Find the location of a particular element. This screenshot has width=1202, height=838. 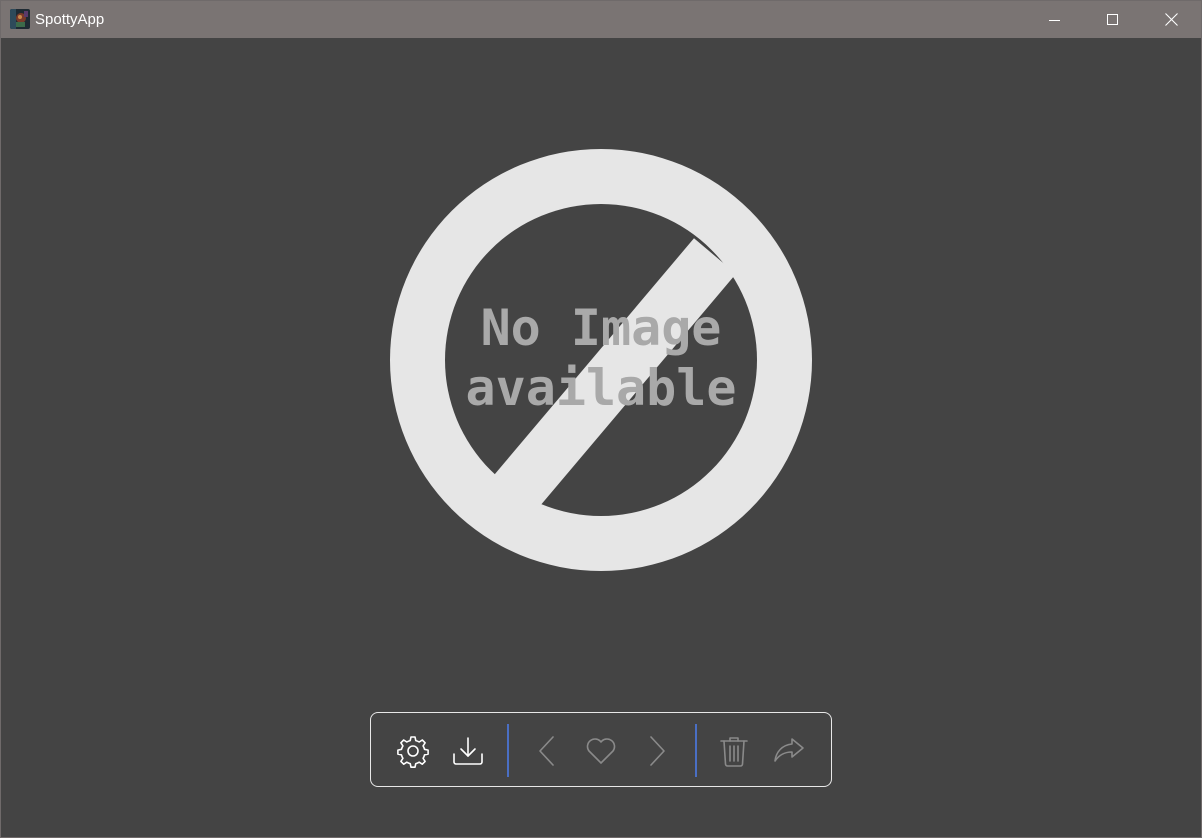

trash-icon is located at coordinates (734, 752).